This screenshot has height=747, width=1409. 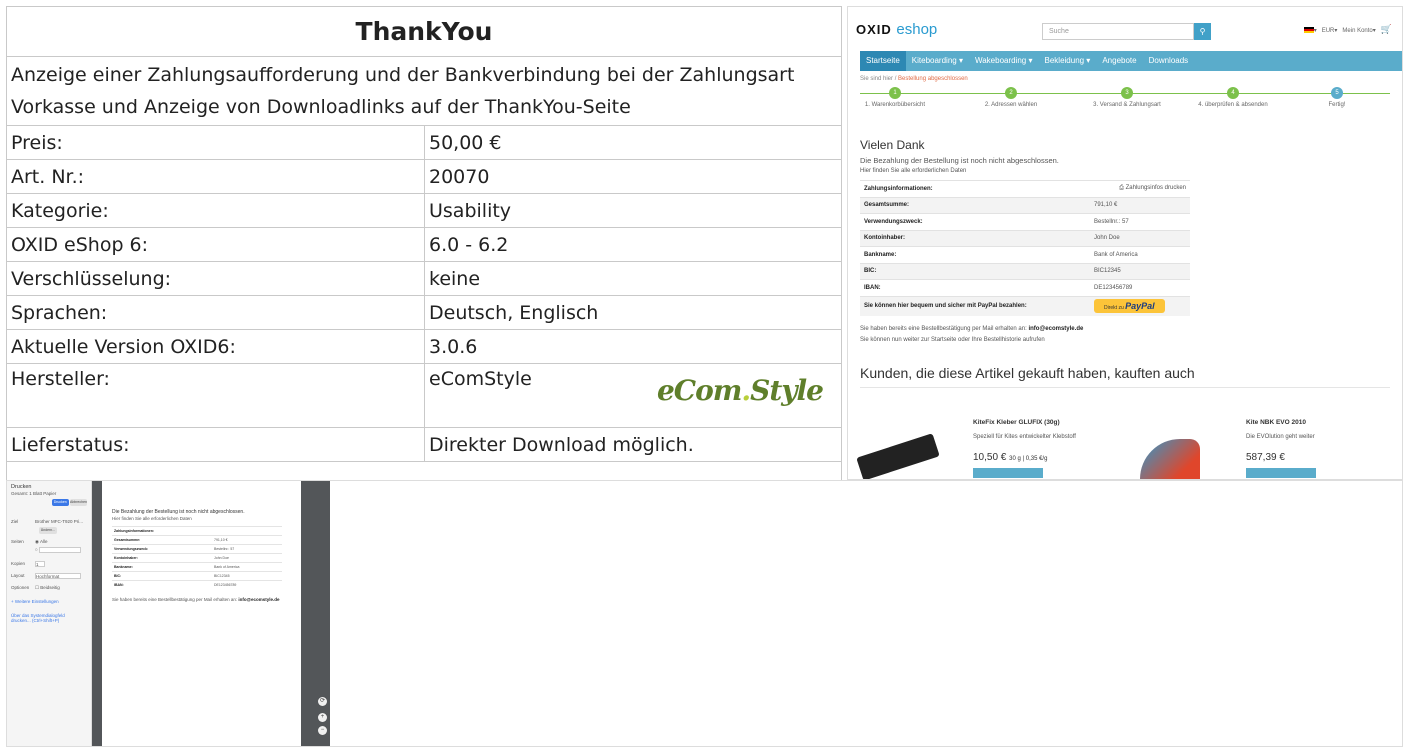 What do you see at coordinates (1386, 29) in the screenshot?
I see `cart-icon: 🛒` at bounding box center [1386, 29].